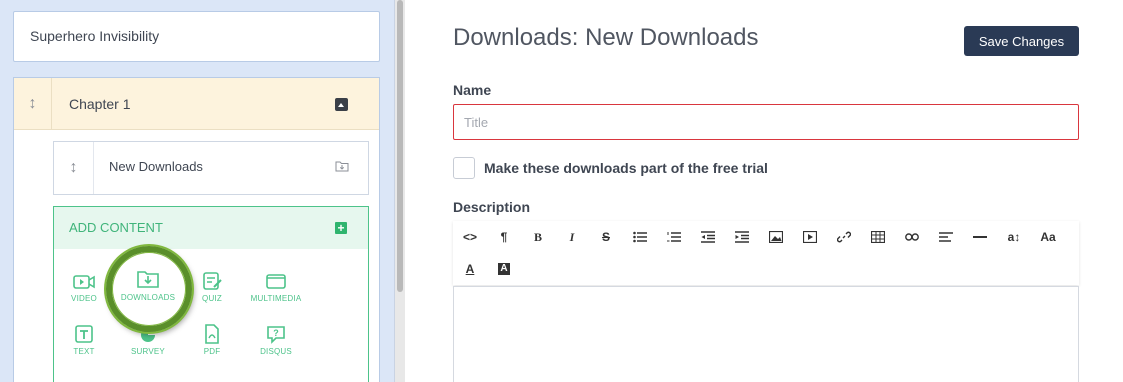 This screenshot has width=1123, height=382. I want to click on content-type-disqus: ? DISQUS, so click(276, 340).